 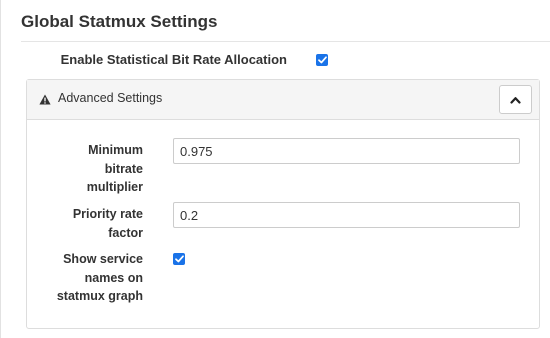 What do you see at coordinates (119, 21) in the screenshot?
I see `section-title: Global Statmux Settings` at bounding box center [119, 21].